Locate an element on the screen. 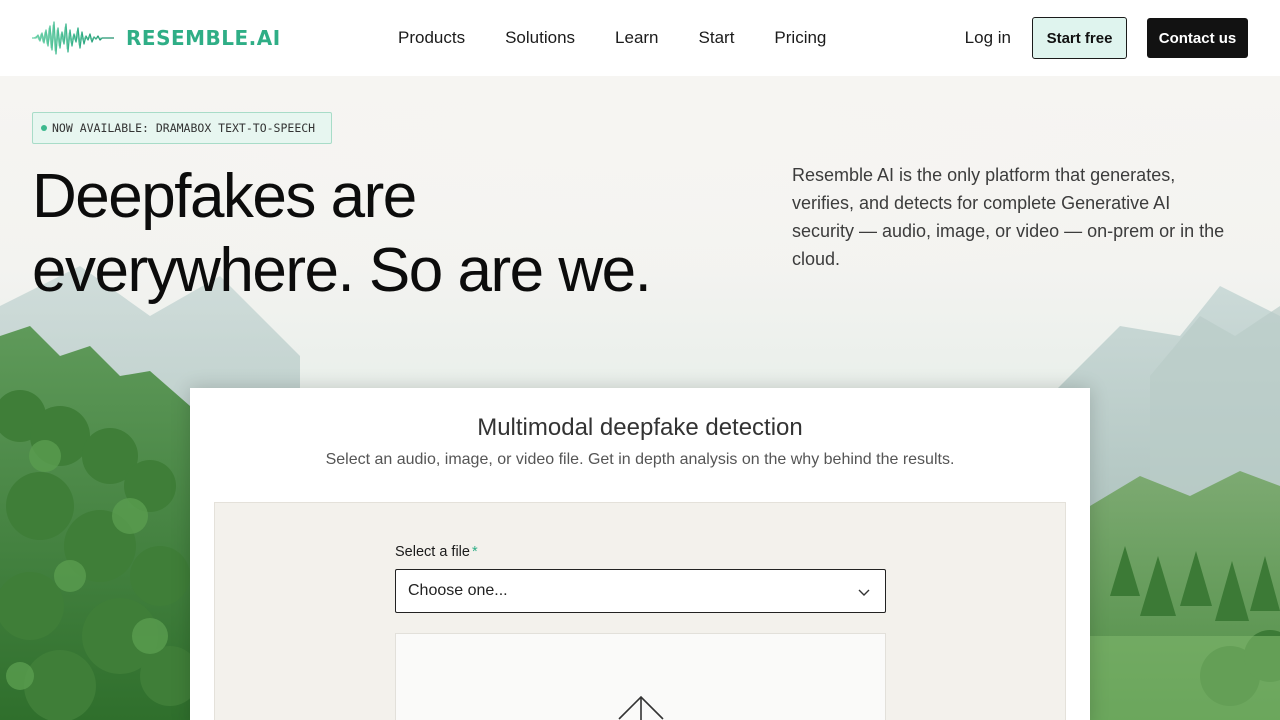 Image resolution: width=1280 pixels, height=720 pixels. waveform-logo-icon is located at coordinates (73, 38).